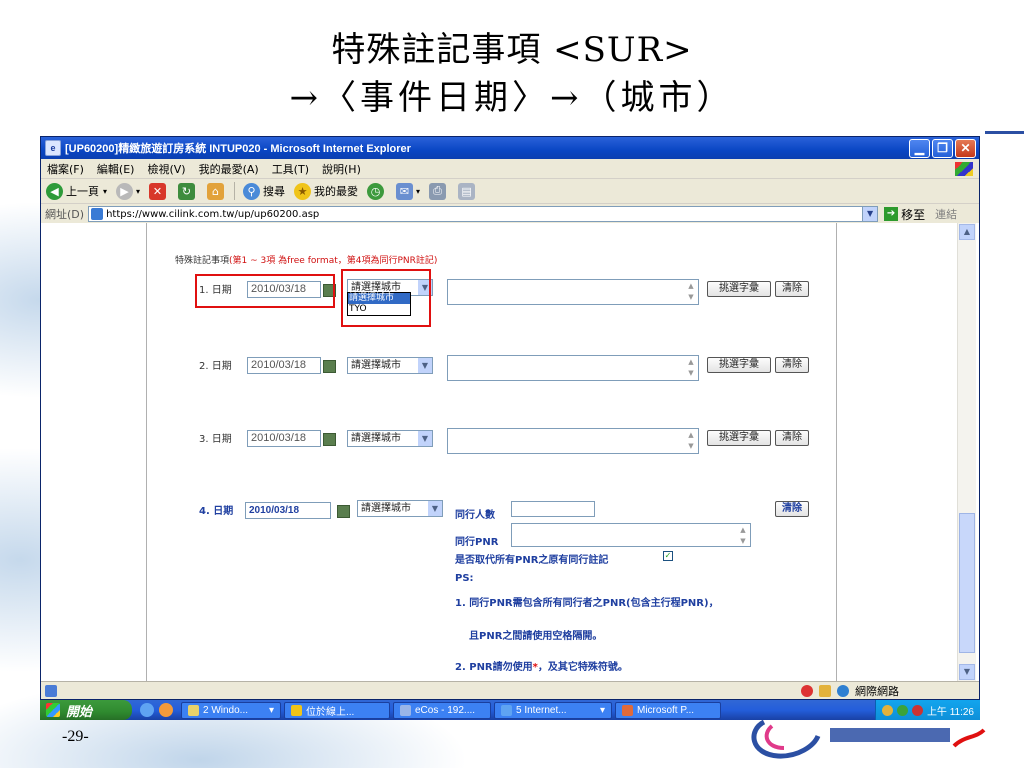  I want to click on task-group-arrow-icon: ▾, so click(271, 710).